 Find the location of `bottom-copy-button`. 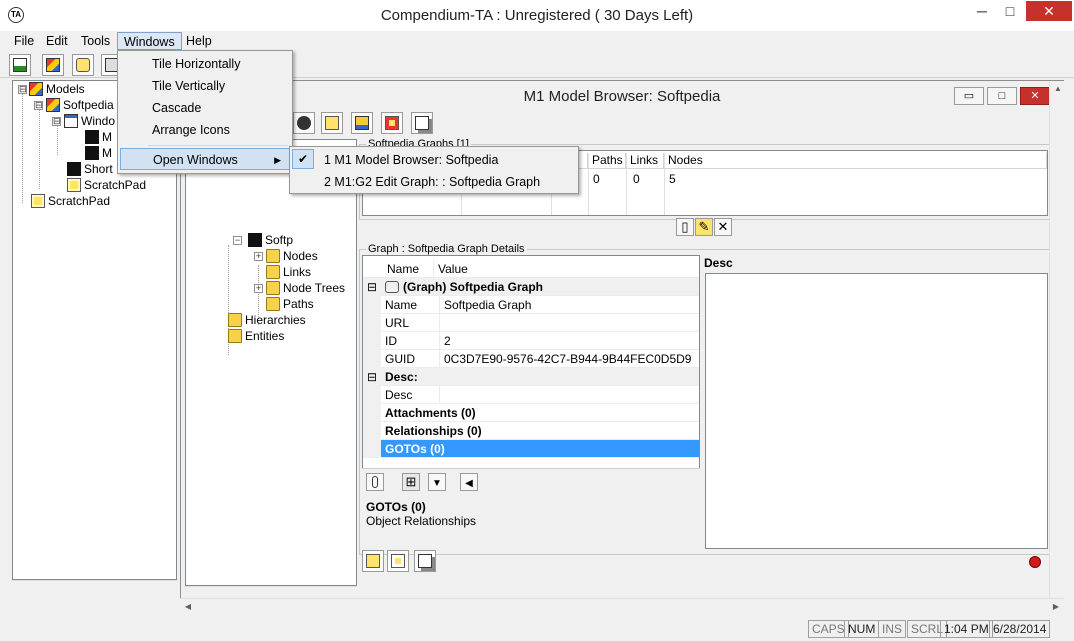

bottom-copy-button is located at coordinates (425, 561).